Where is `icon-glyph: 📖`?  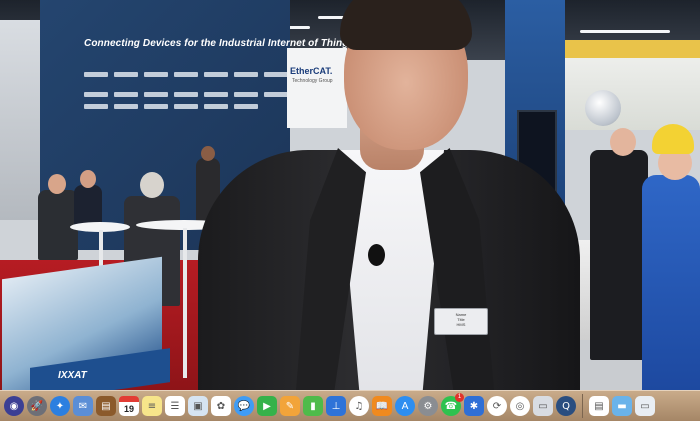 icon-glyph: 📖 is located at coordinates (382, 406).